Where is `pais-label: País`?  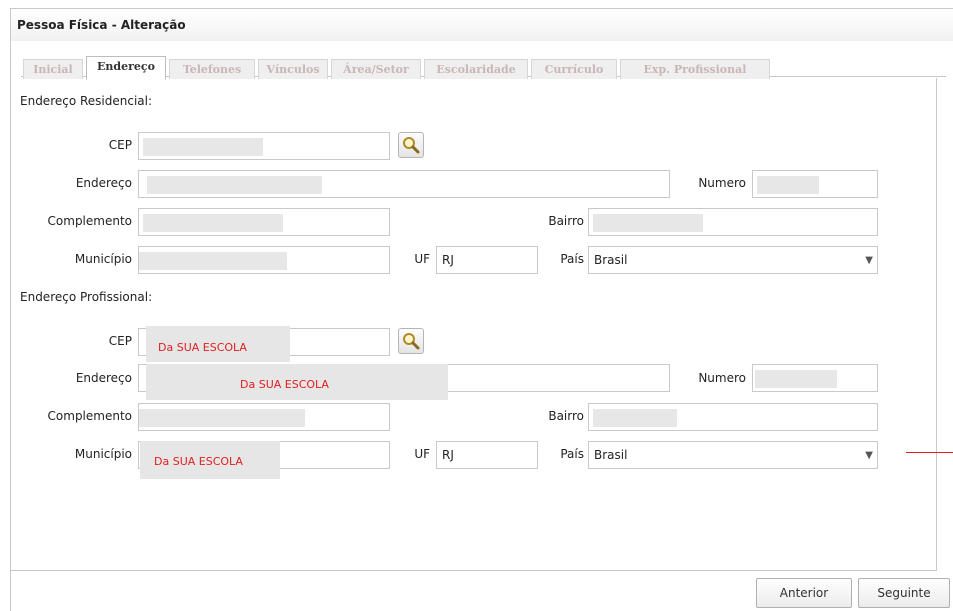
pais-label: País is located at coordinates (572, 259).